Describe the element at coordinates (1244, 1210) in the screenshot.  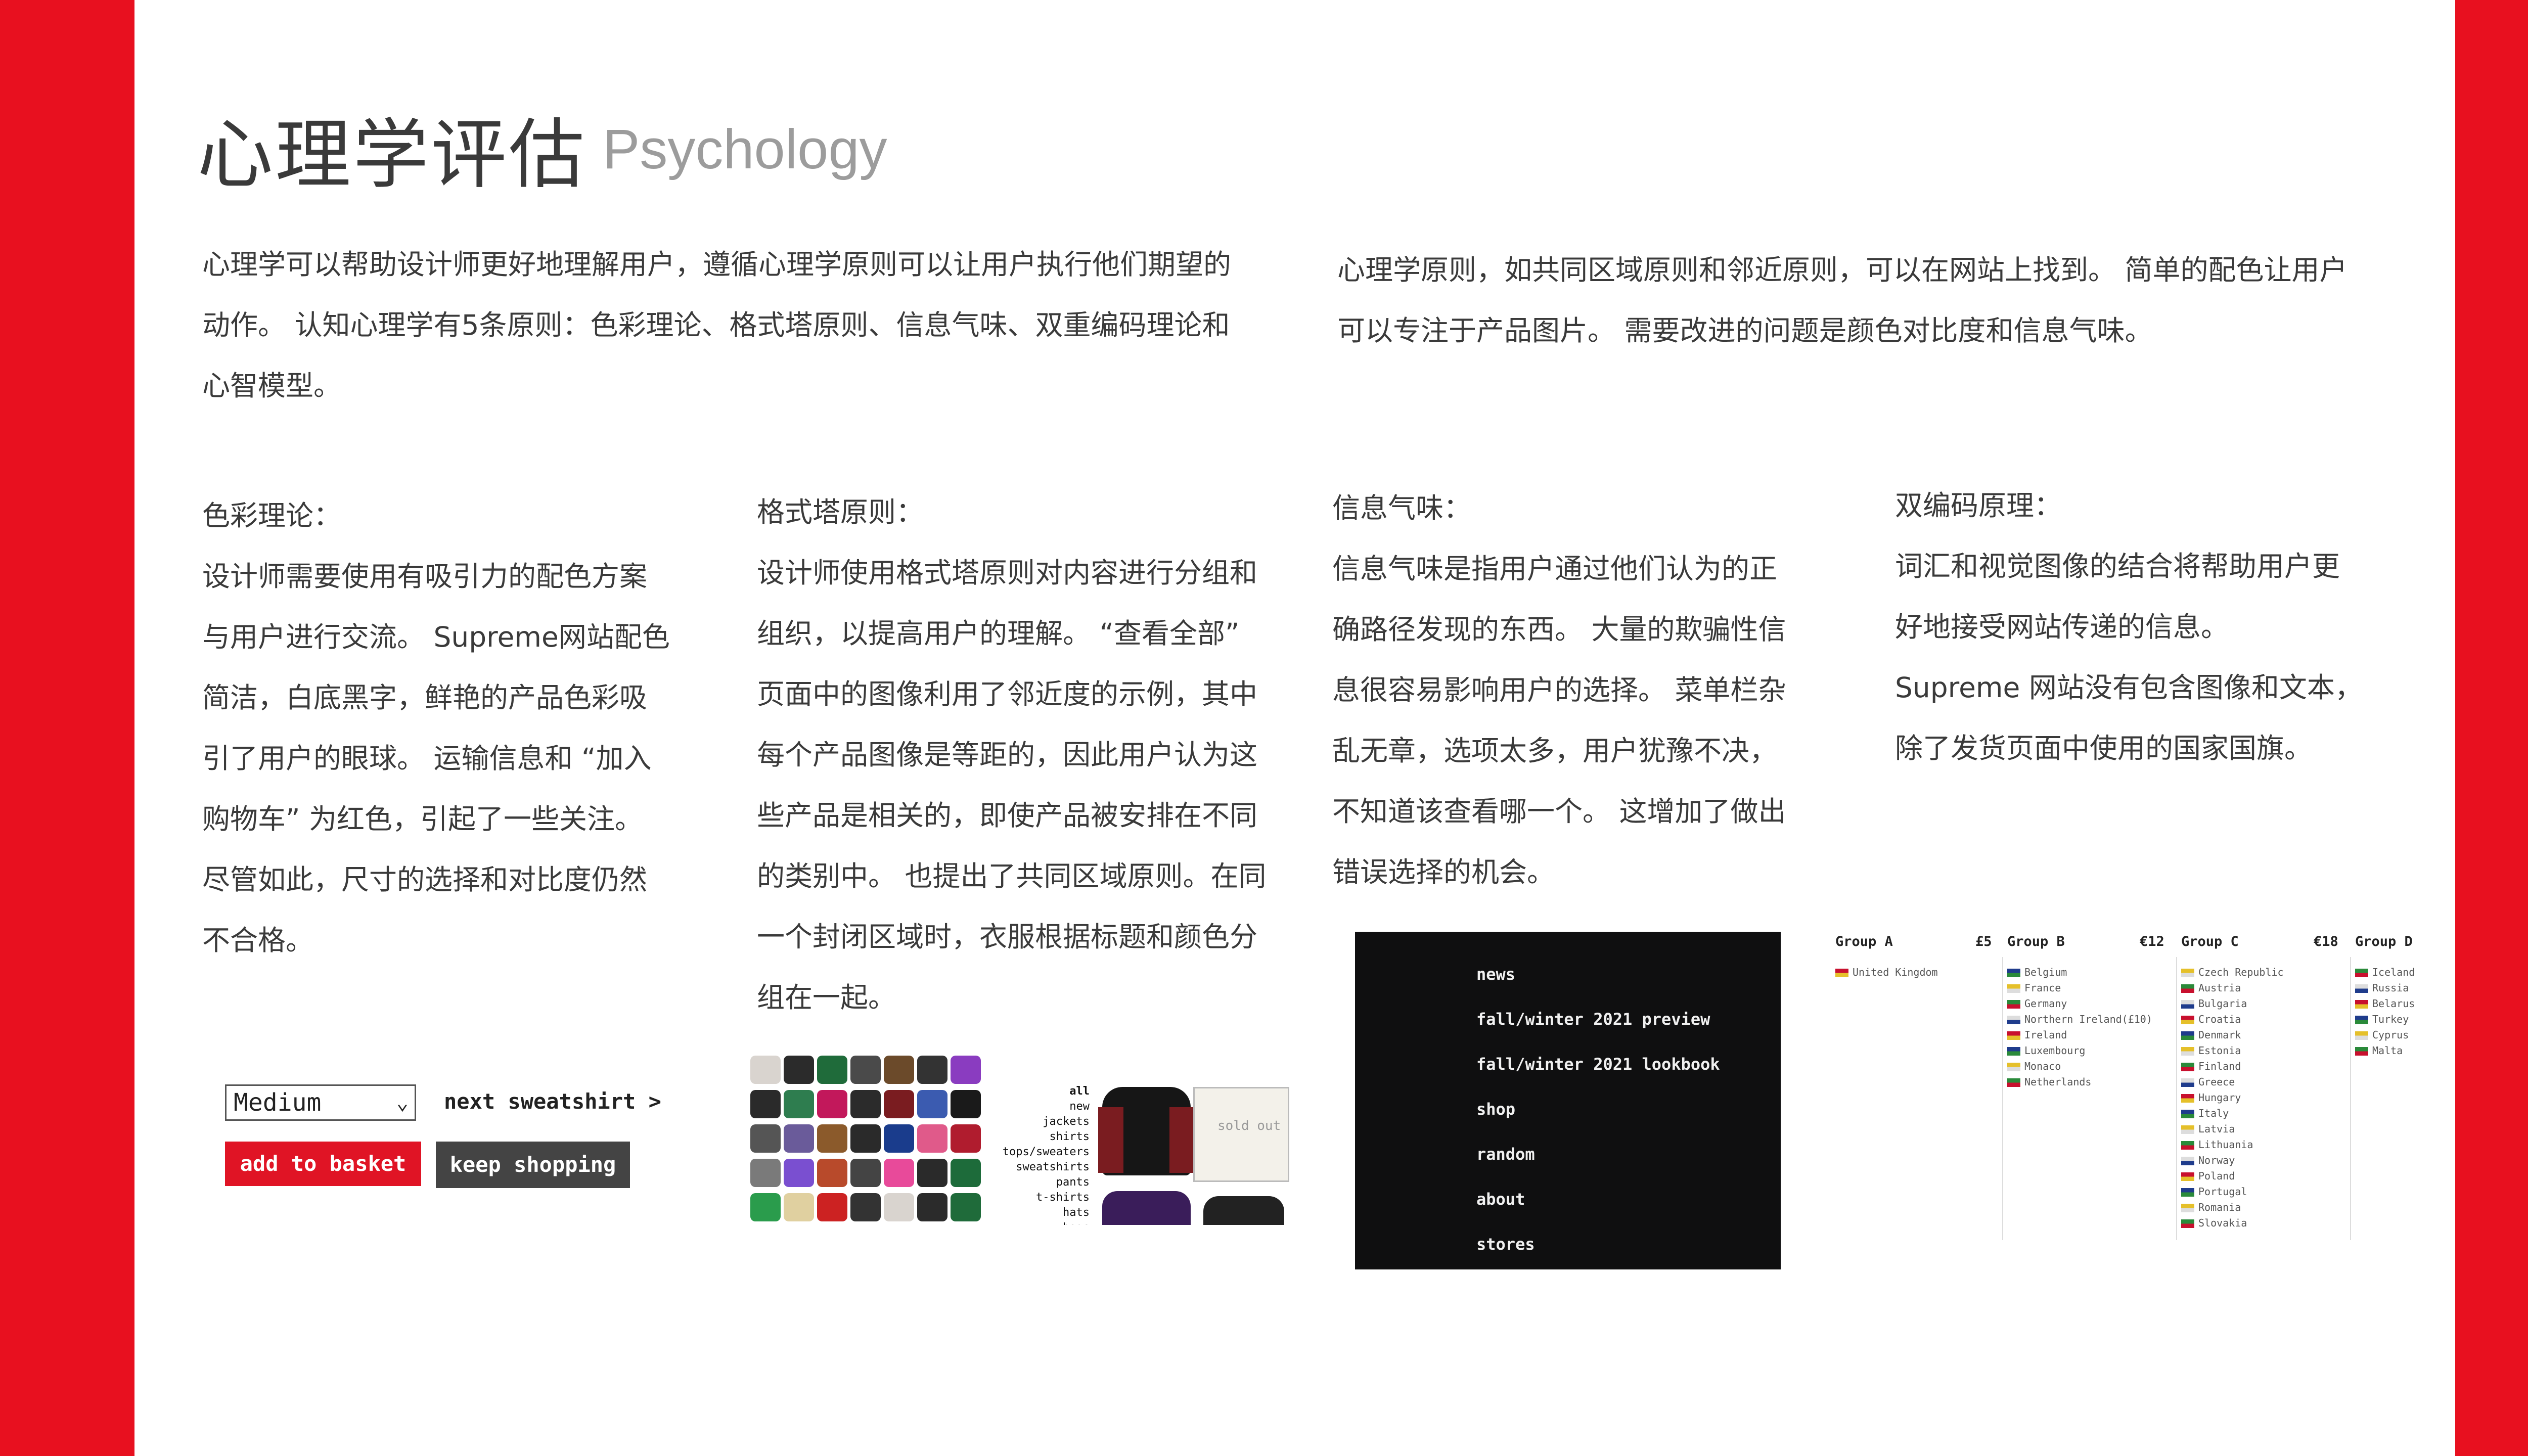
I see `product-image-black-jacket` at that location.